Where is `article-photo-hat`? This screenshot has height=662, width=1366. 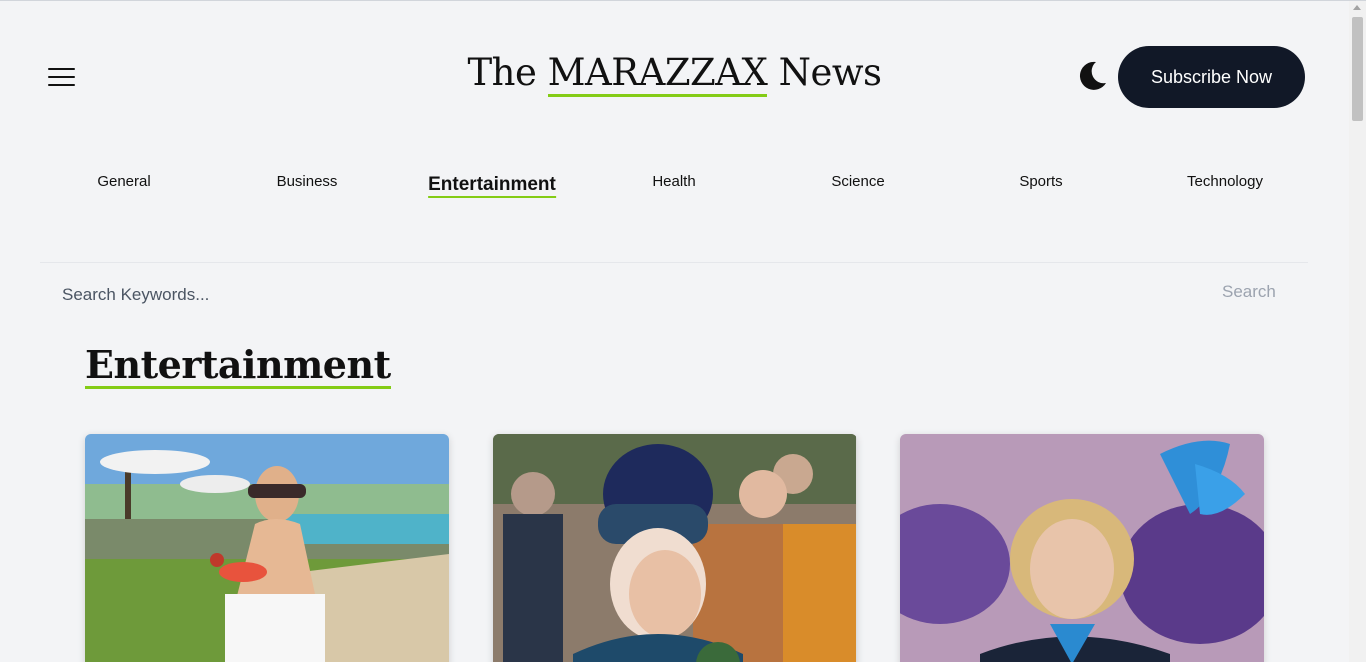
article-photo-hat is located at coordinates (674, 548).